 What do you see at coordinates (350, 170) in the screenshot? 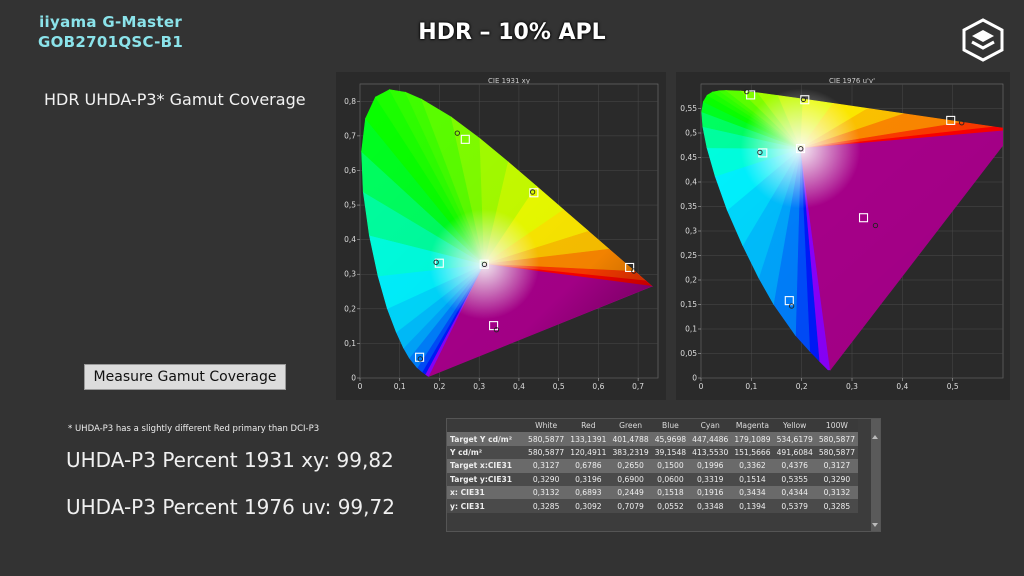
I see `y-tick-label: 0,6` at bounding box center [350, 170].